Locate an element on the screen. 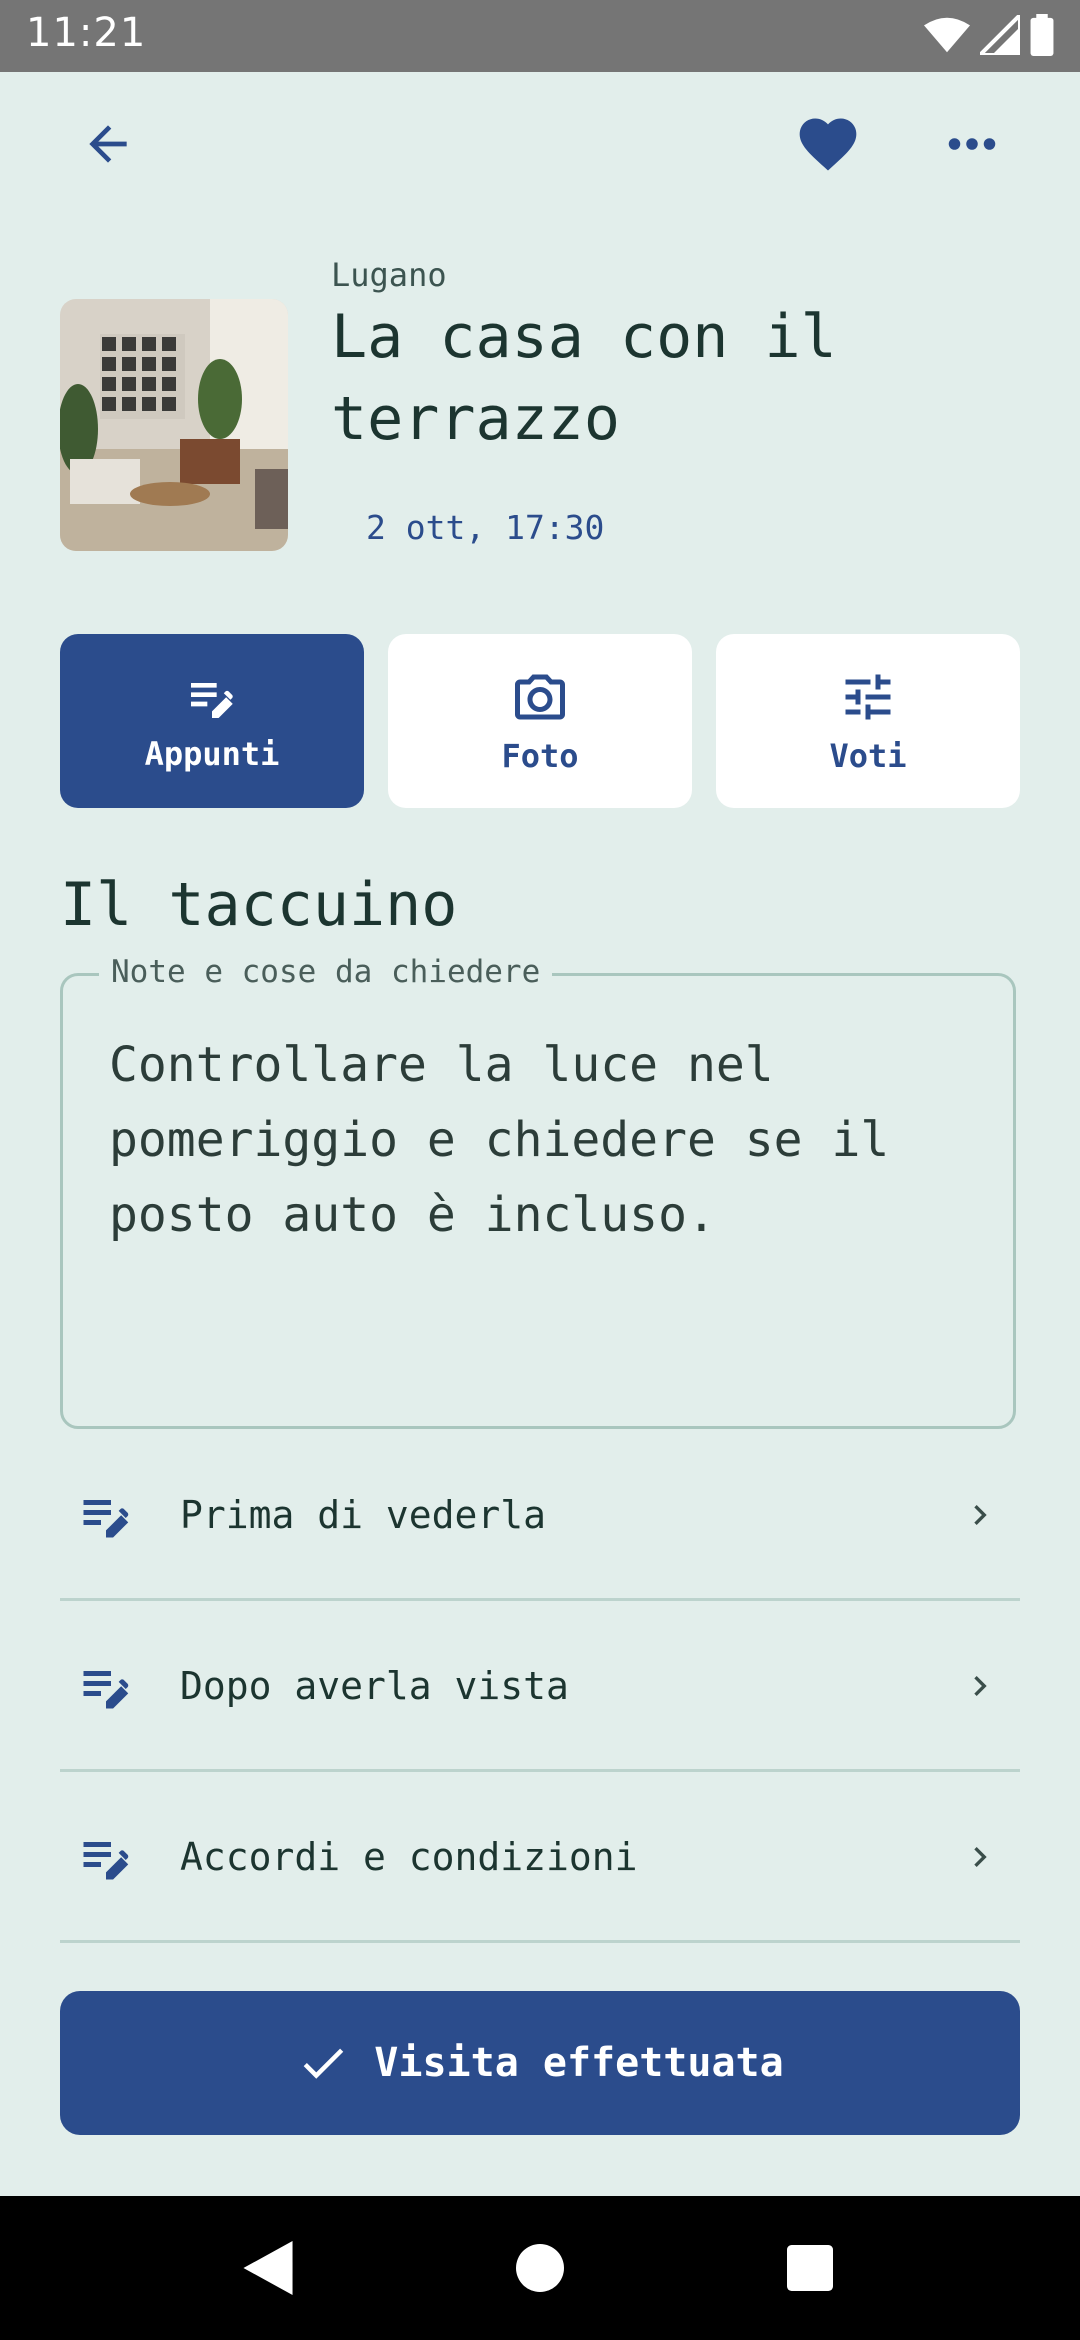  more-horiz-icon is located at coordinates (972, 144).